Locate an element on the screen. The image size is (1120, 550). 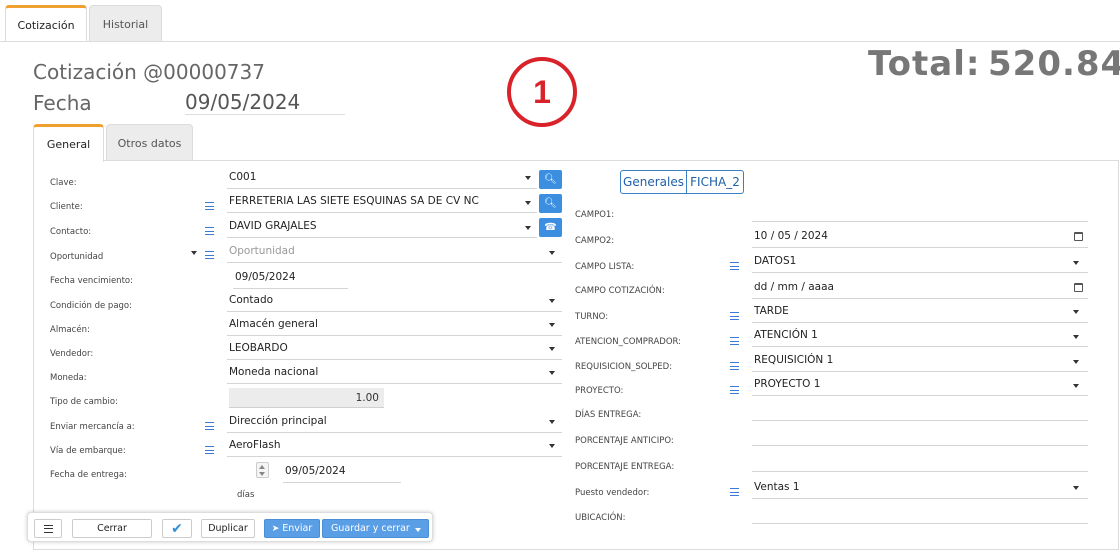
condicion-pago-value: Contado is located at coordinates (251, 300).